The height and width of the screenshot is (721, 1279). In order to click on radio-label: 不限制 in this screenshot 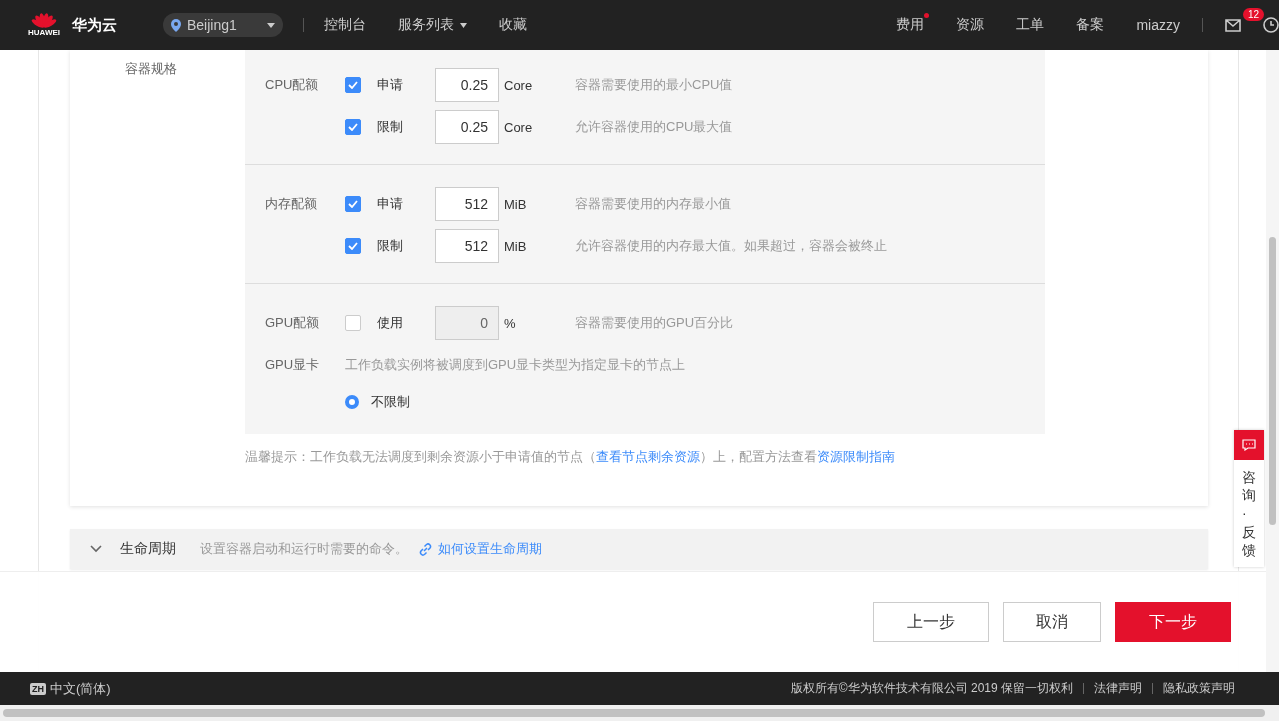, I will do `click(390, 402)`.